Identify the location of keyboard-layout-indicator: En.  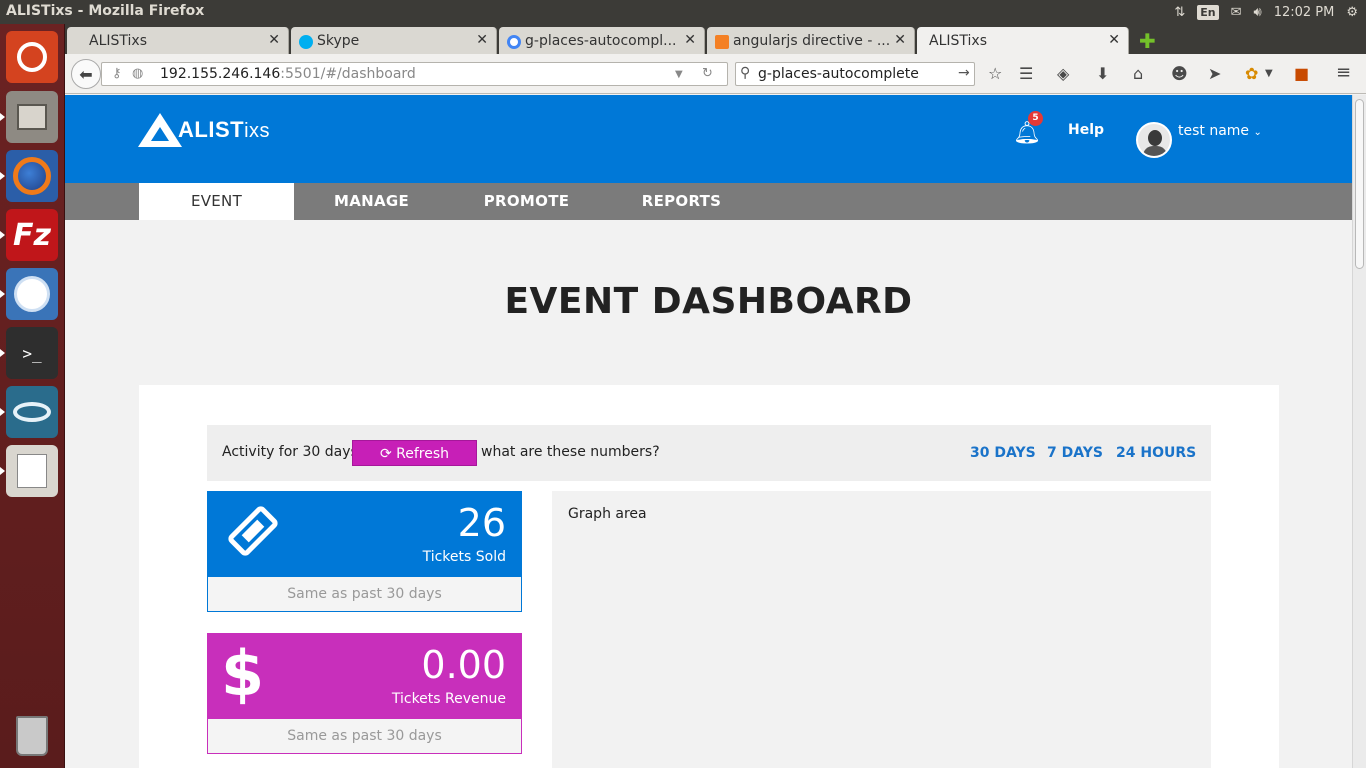
(1208, 12).